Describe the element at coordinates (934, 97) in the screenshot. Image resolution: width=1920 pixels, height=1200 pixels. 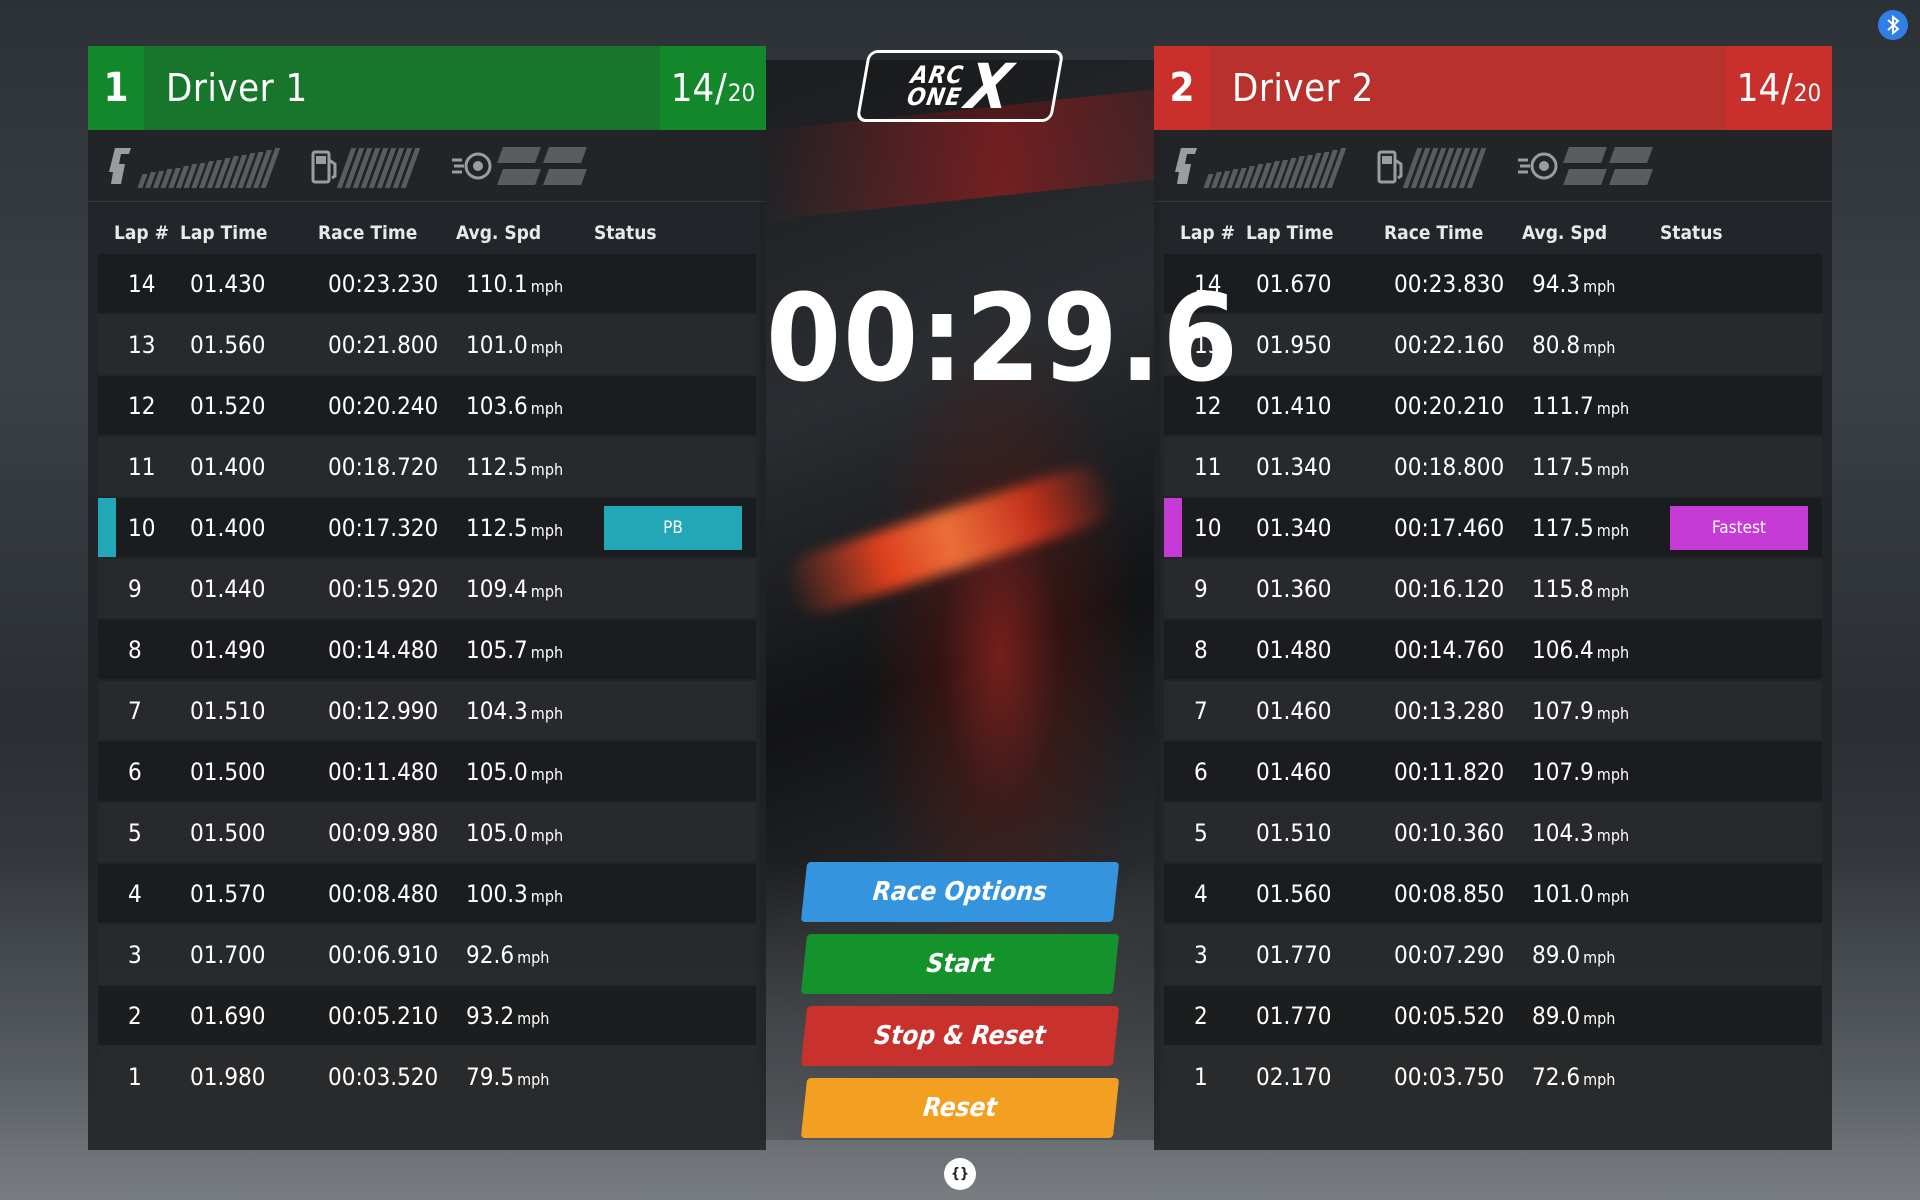
I see `logo-line-2: ONE` at that location.